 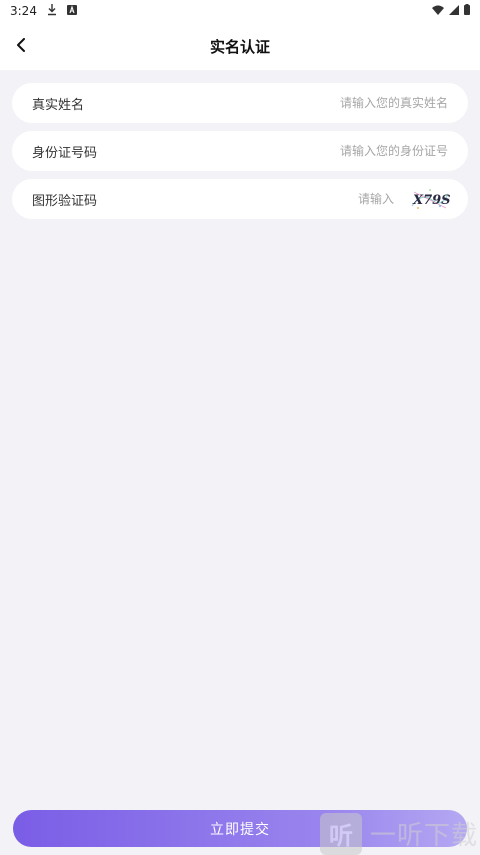 I want to click on page-title: 实名认证, so click(x=239, y=46).